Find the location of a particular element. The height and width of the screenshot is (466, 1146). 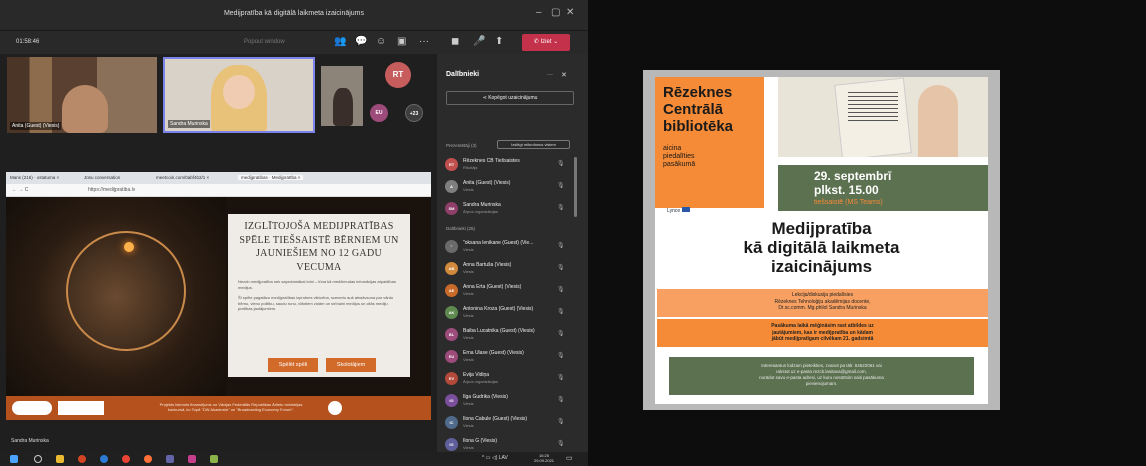

avatar: IG is located at coordinates (451, 444).